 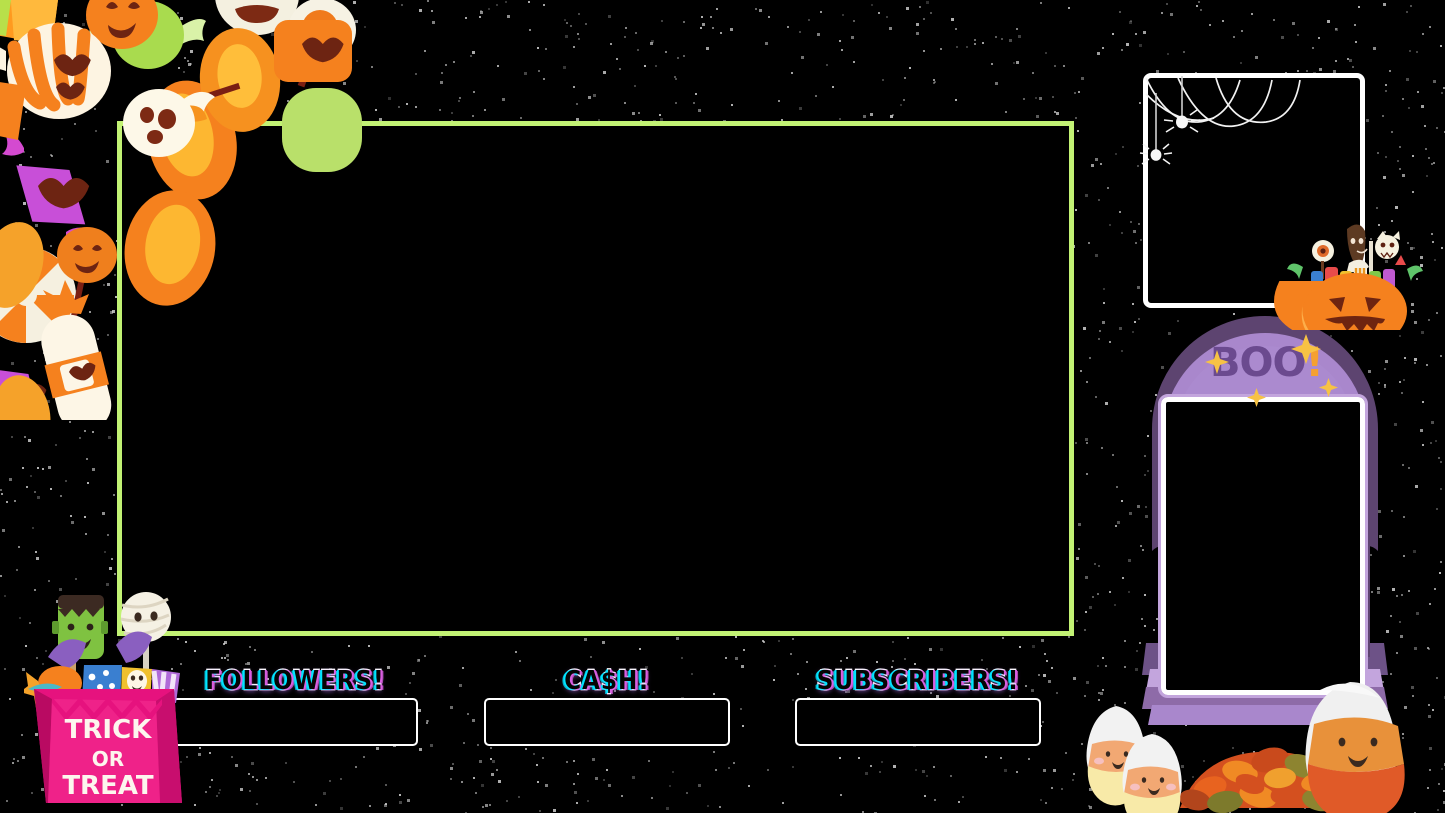 I want to click on candy-green-round-icon, so click(x=322, y=130).